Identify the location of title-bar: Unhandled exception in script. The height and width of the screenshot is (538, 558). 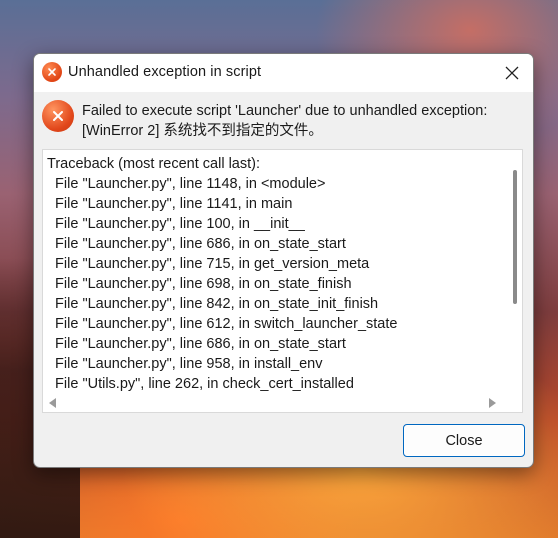
(283, 73).